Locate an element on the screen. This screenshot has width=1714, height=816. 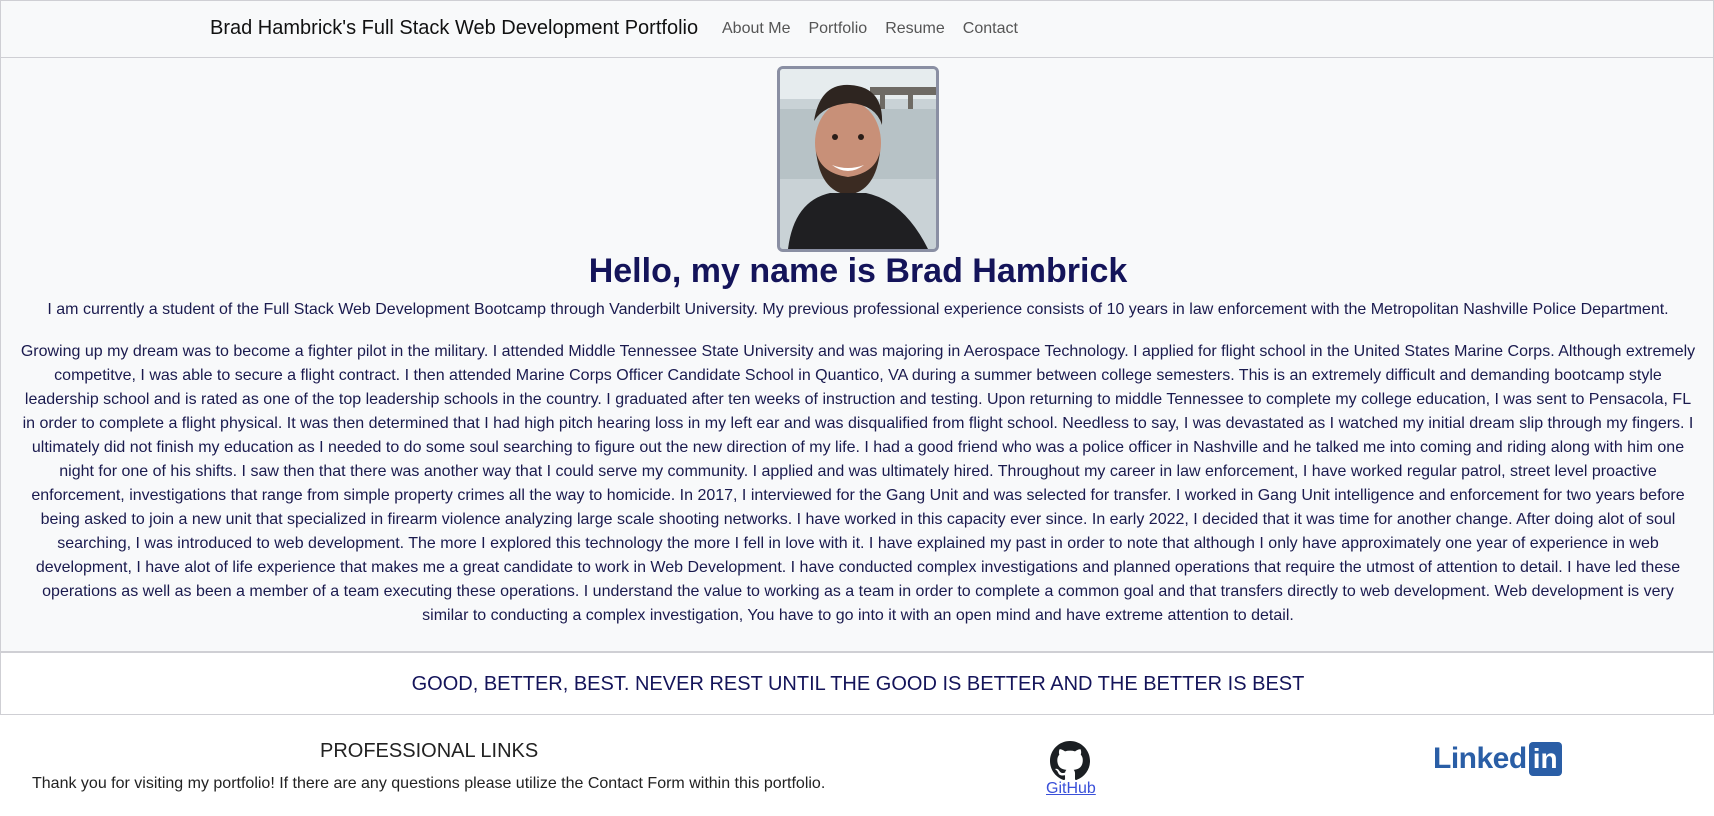
github-link: GitHub is located at coordinates (1071, 789).